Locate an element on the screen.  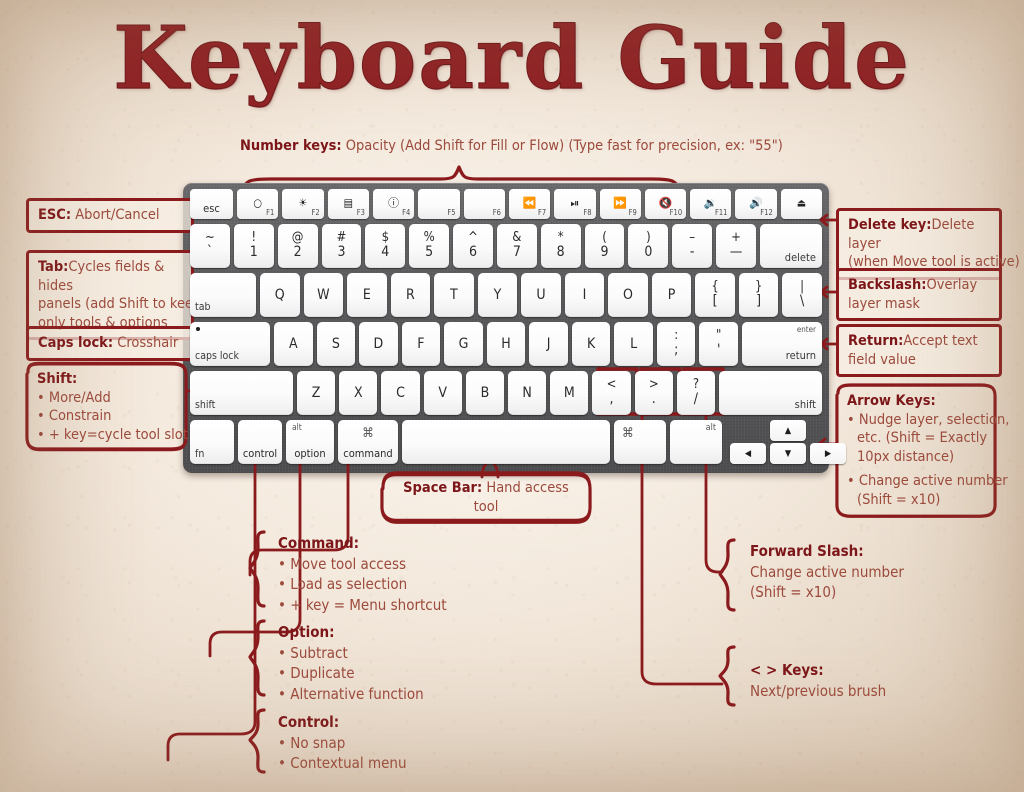
command-key: ⌘ command is located at coordinates (368, 442).